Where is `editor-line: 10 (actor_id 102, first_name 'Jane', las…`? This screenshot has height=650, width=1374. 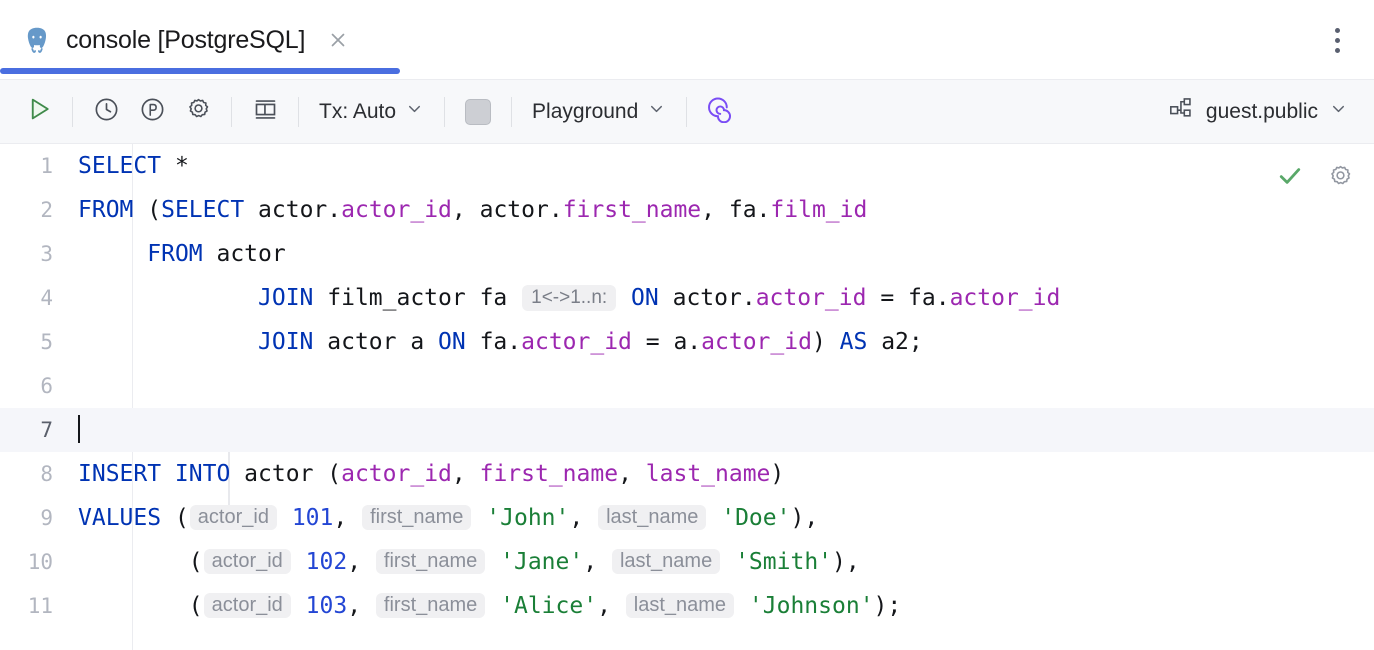 editor-line: 10 (actor_id 102, first_name 'Jane', las… is located at coordinates (687, 562).